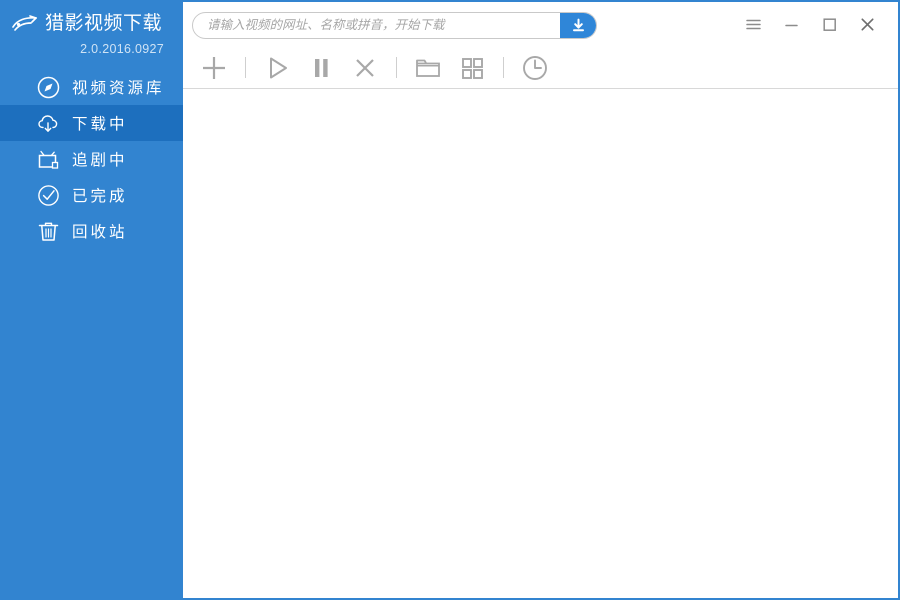 This screenshot has height=600, width=900. Describe the element at coordinates (118, 88) in the screenshot. I see `sidebar-item-label: 视频资源库` at that location.